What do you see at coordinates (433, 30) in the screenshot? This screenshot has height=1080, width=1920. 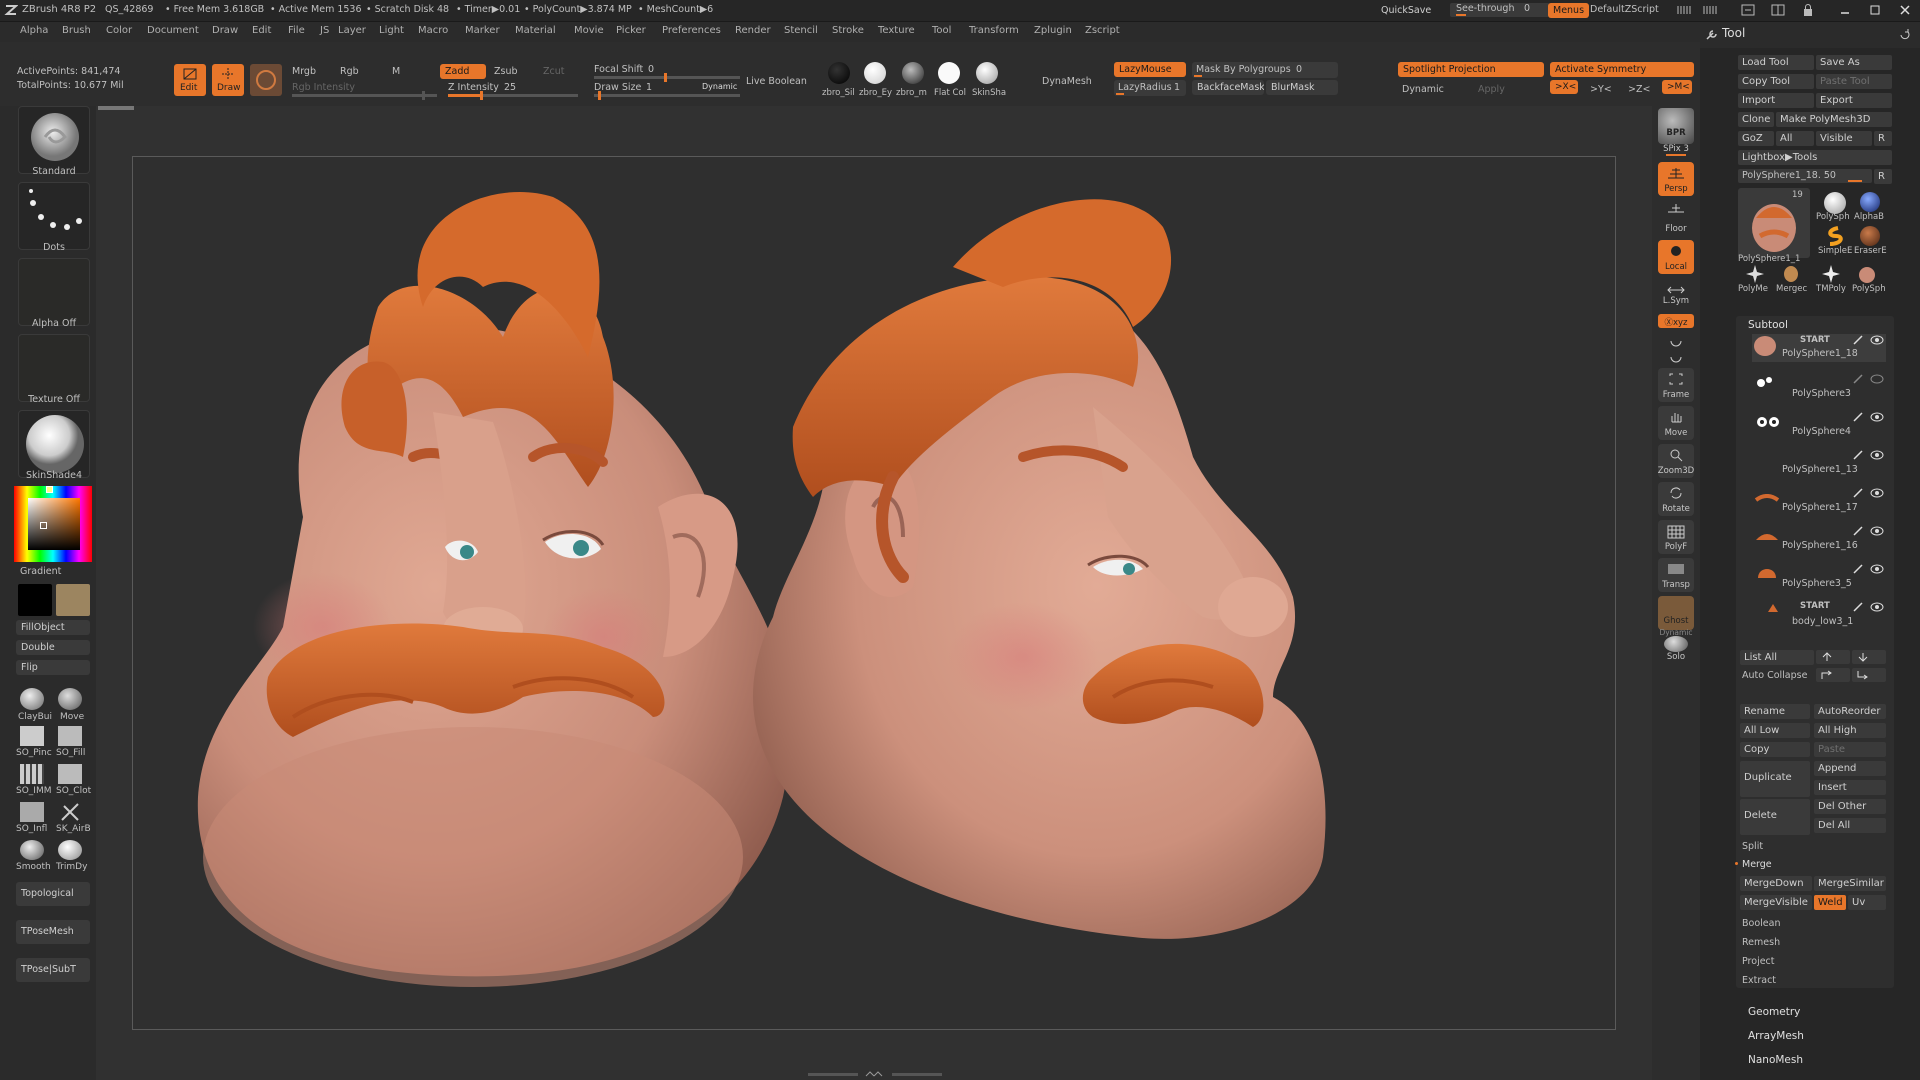 I see `menu-macro: Macro` at bounding box center [433, 30].